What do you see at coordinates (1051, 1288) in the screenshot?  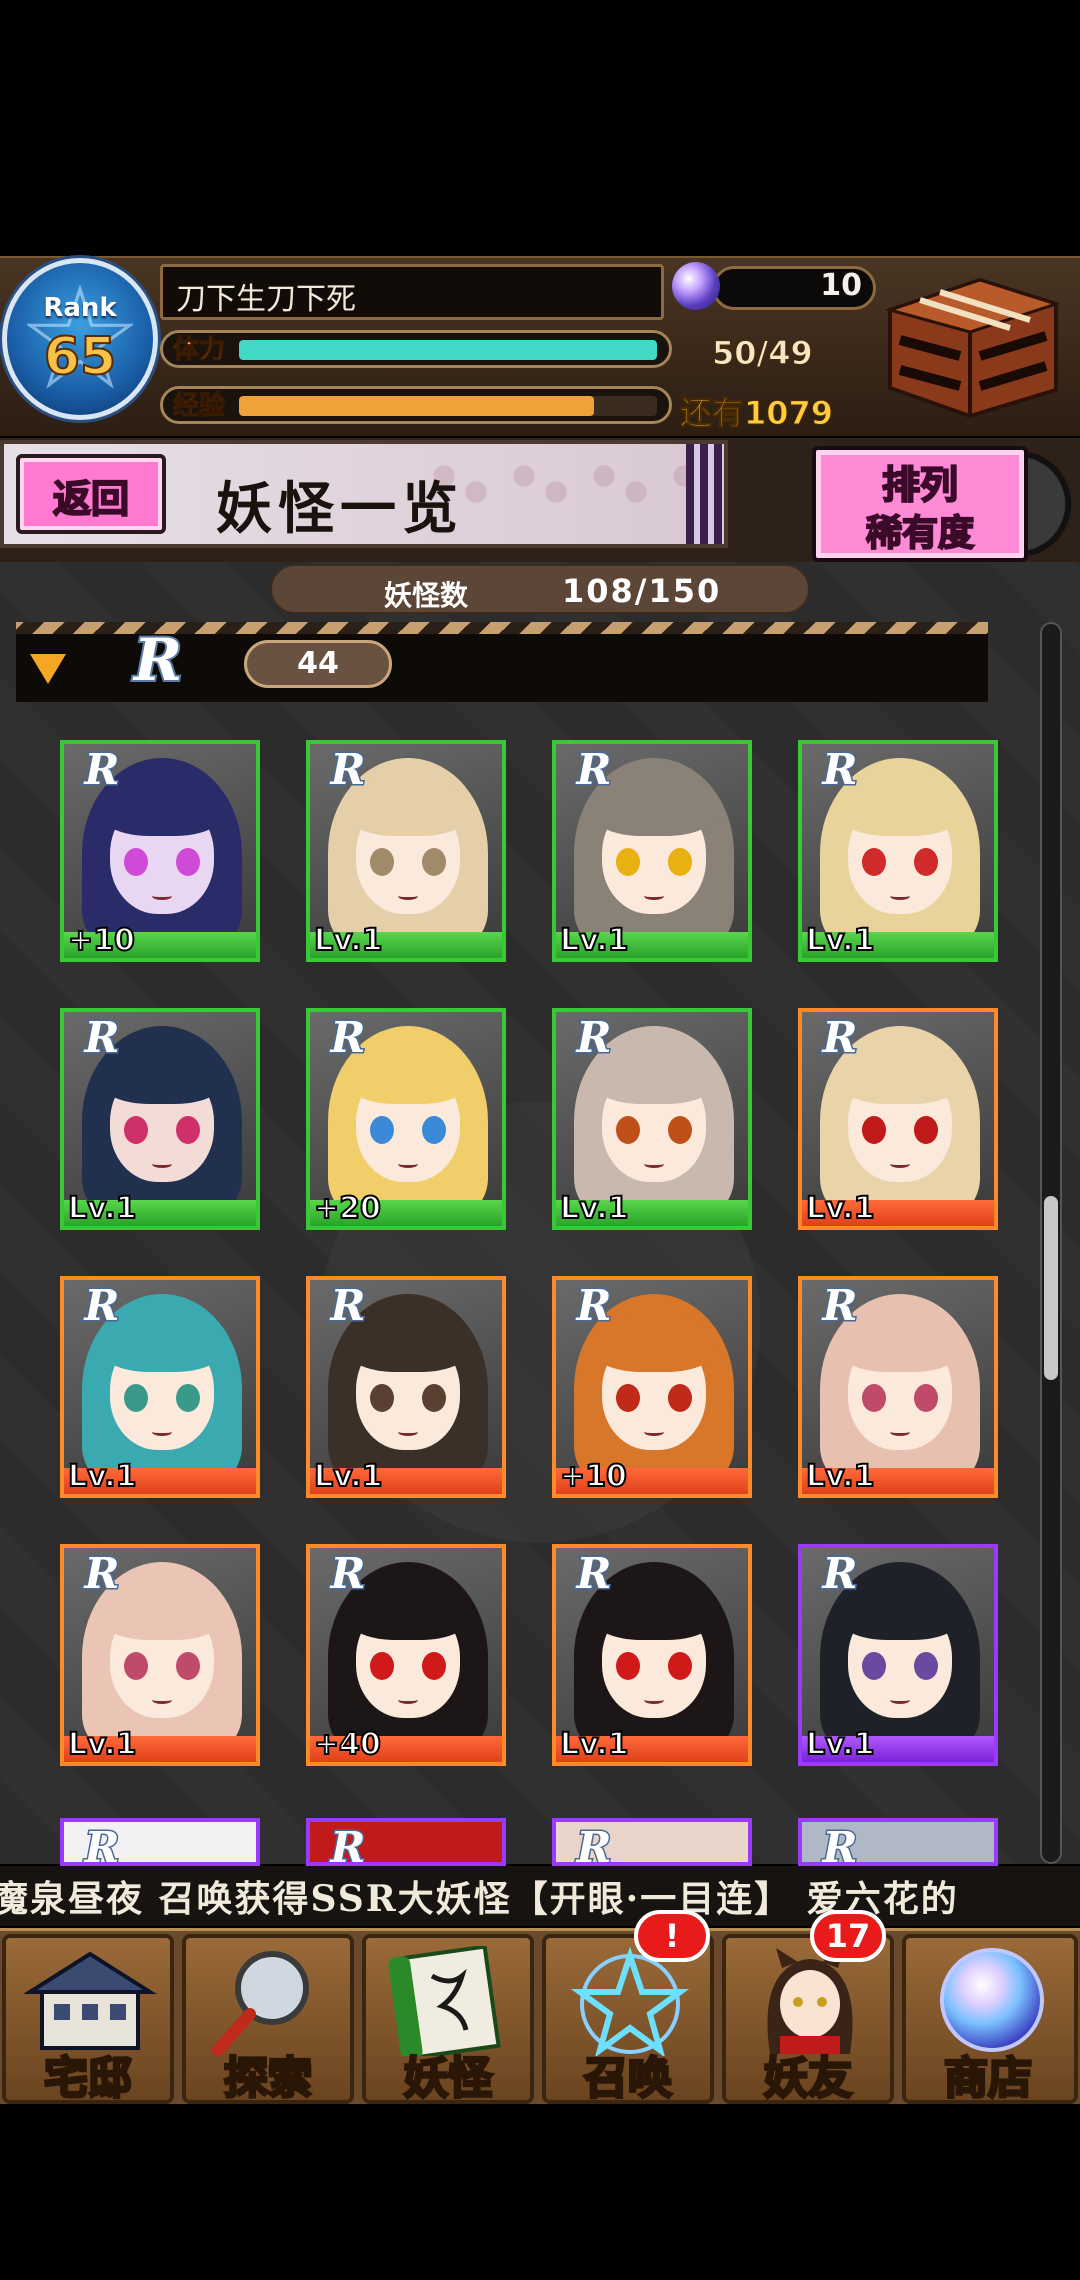 I see `scrollbar-thumb` at bounding box center [1051, 1288].